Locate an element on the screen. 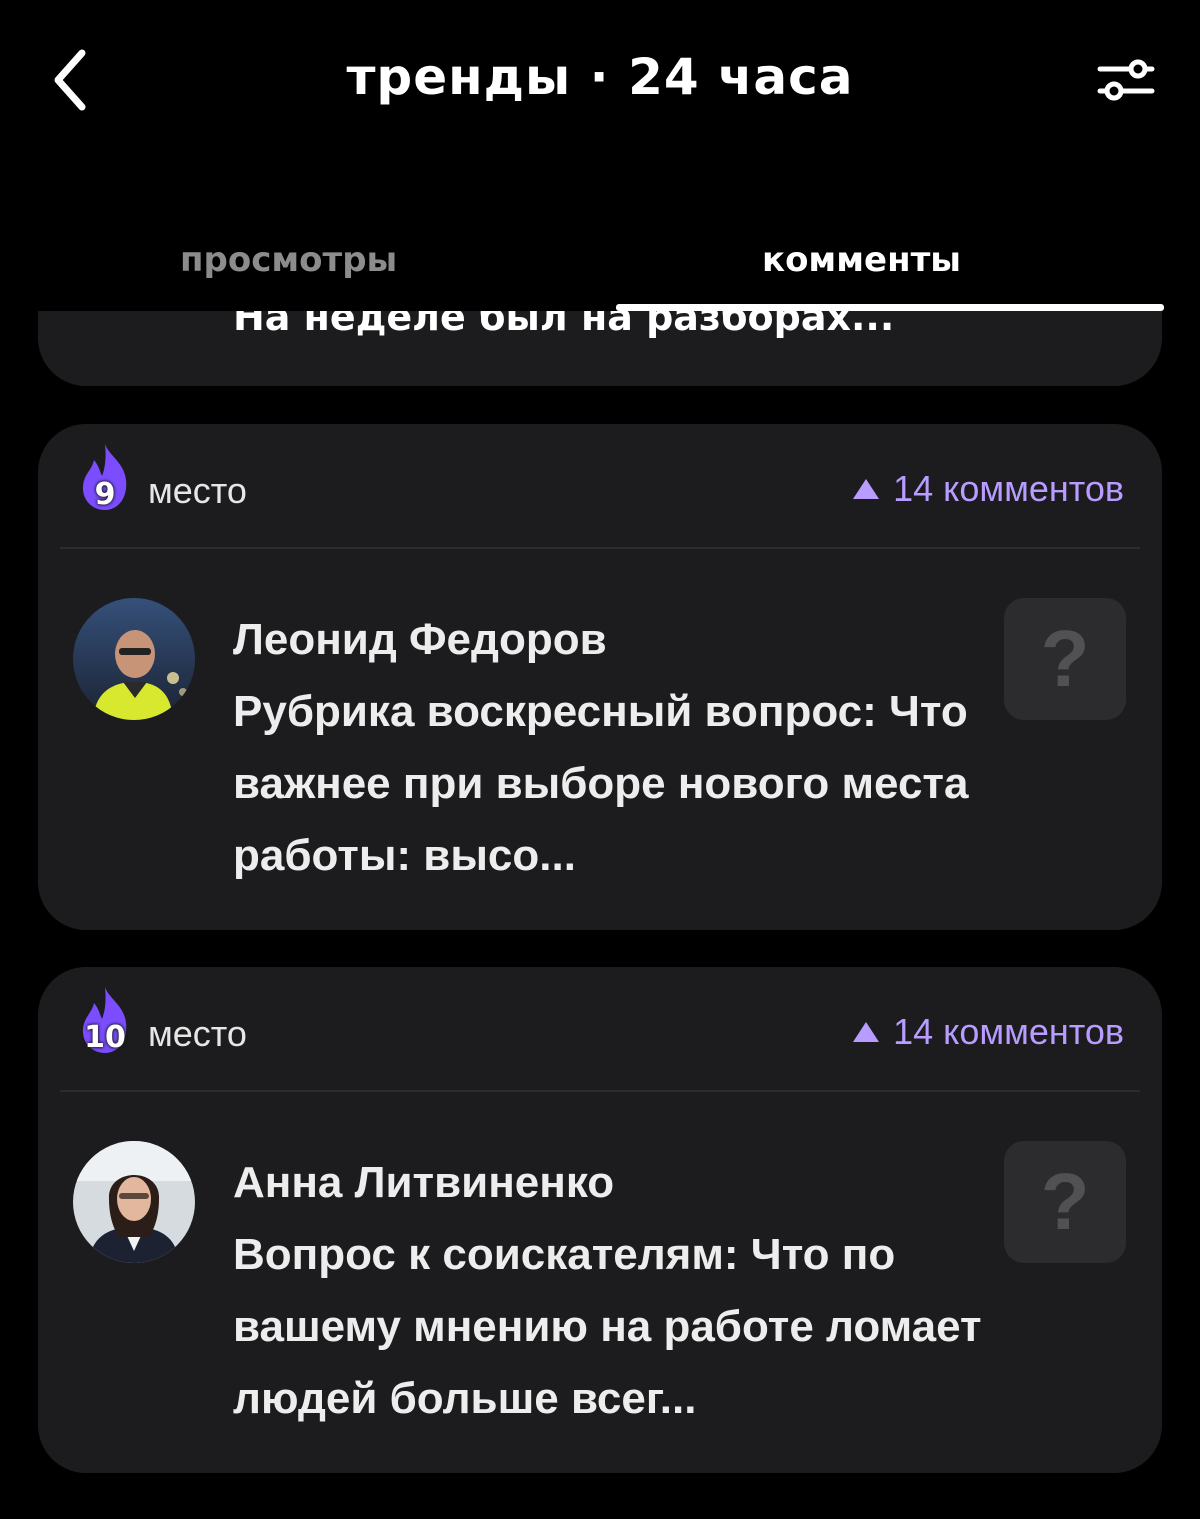 This screenshot has width=1200, height=1519. page-title: тренды · 24 часа is located at coordinates (600, 77).